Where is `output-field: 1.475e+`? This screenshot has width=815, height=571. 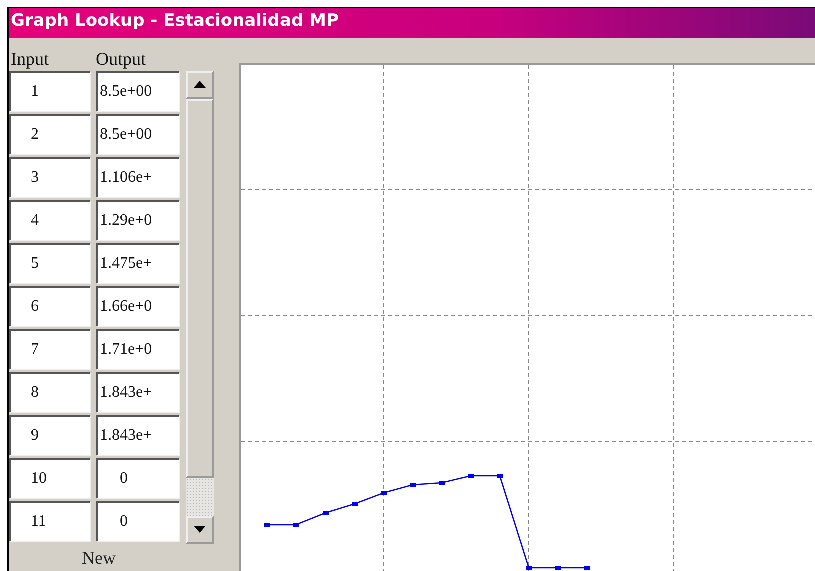 output-field: 1.475e+ is located at coordinates (138, 263).